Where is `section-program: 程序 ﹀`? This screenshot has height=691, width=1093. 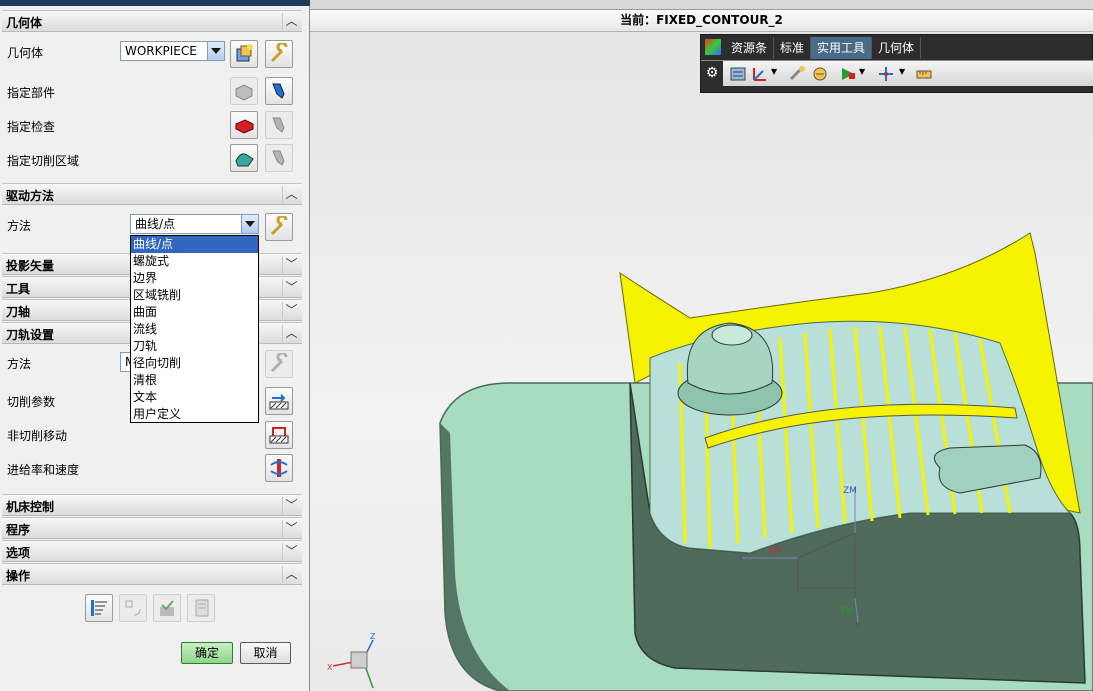 section-program: 程序 ﹀ is located at coordinates (152, 528).